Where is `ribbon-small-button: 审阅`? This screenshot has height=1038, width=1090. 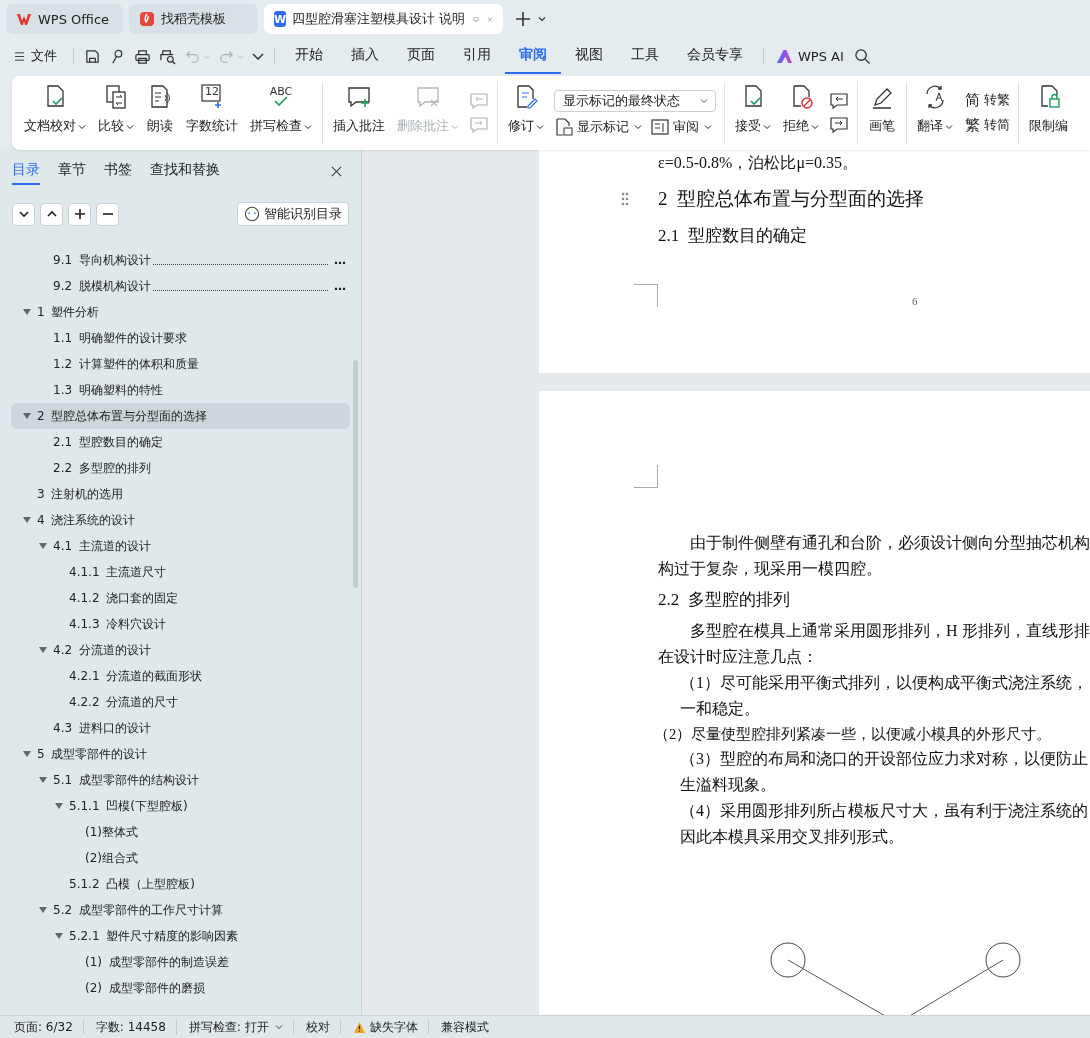 ribbon-small-button: 审阅 is located at coordinates (681, 127).